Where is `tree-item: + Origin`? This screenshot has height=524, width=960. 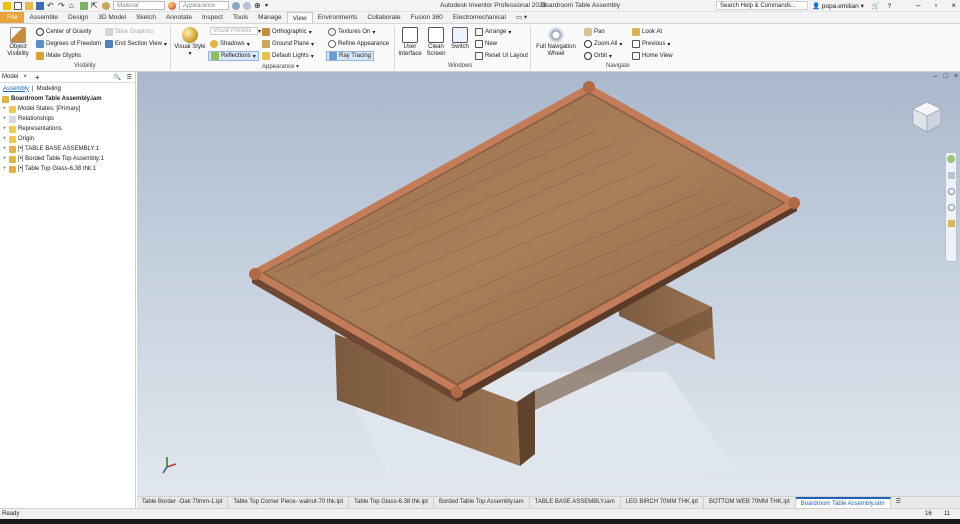 tree-item: + Origin is located at coordinates (68, 139).